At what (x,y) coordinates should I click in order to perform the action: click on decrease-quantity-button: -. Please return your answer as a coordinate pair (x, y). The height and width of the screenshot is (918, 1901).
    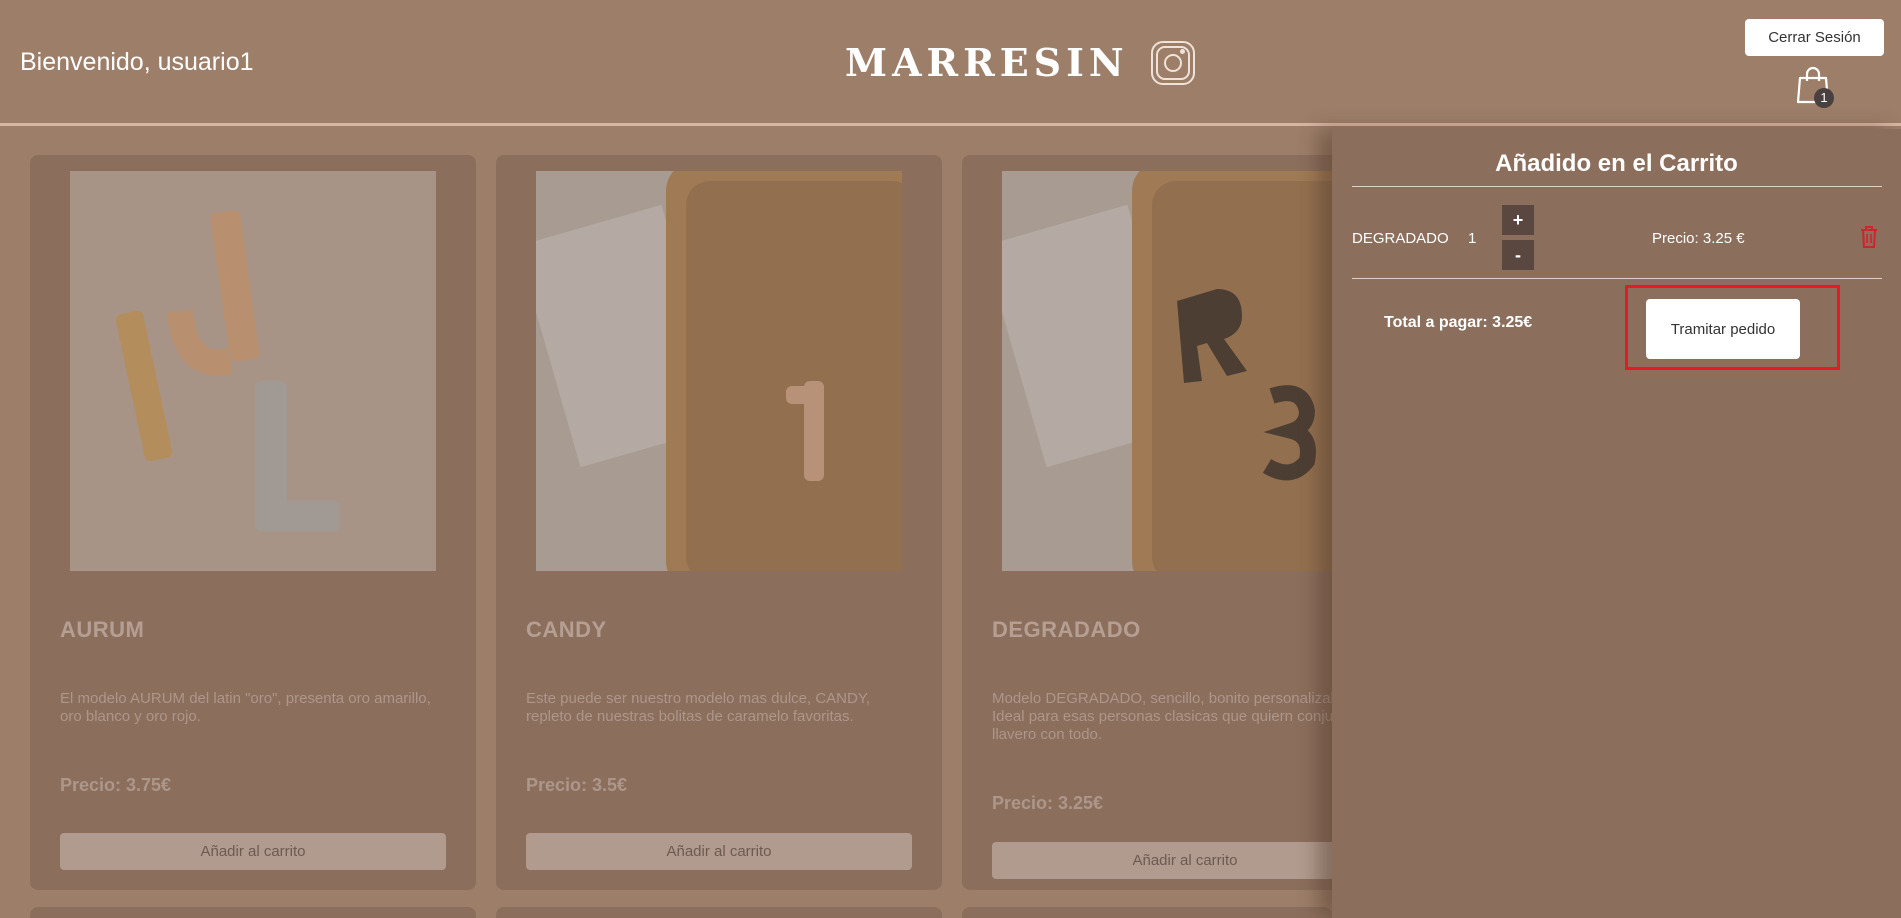
    Looking at the image, I should click on (1518, 255).